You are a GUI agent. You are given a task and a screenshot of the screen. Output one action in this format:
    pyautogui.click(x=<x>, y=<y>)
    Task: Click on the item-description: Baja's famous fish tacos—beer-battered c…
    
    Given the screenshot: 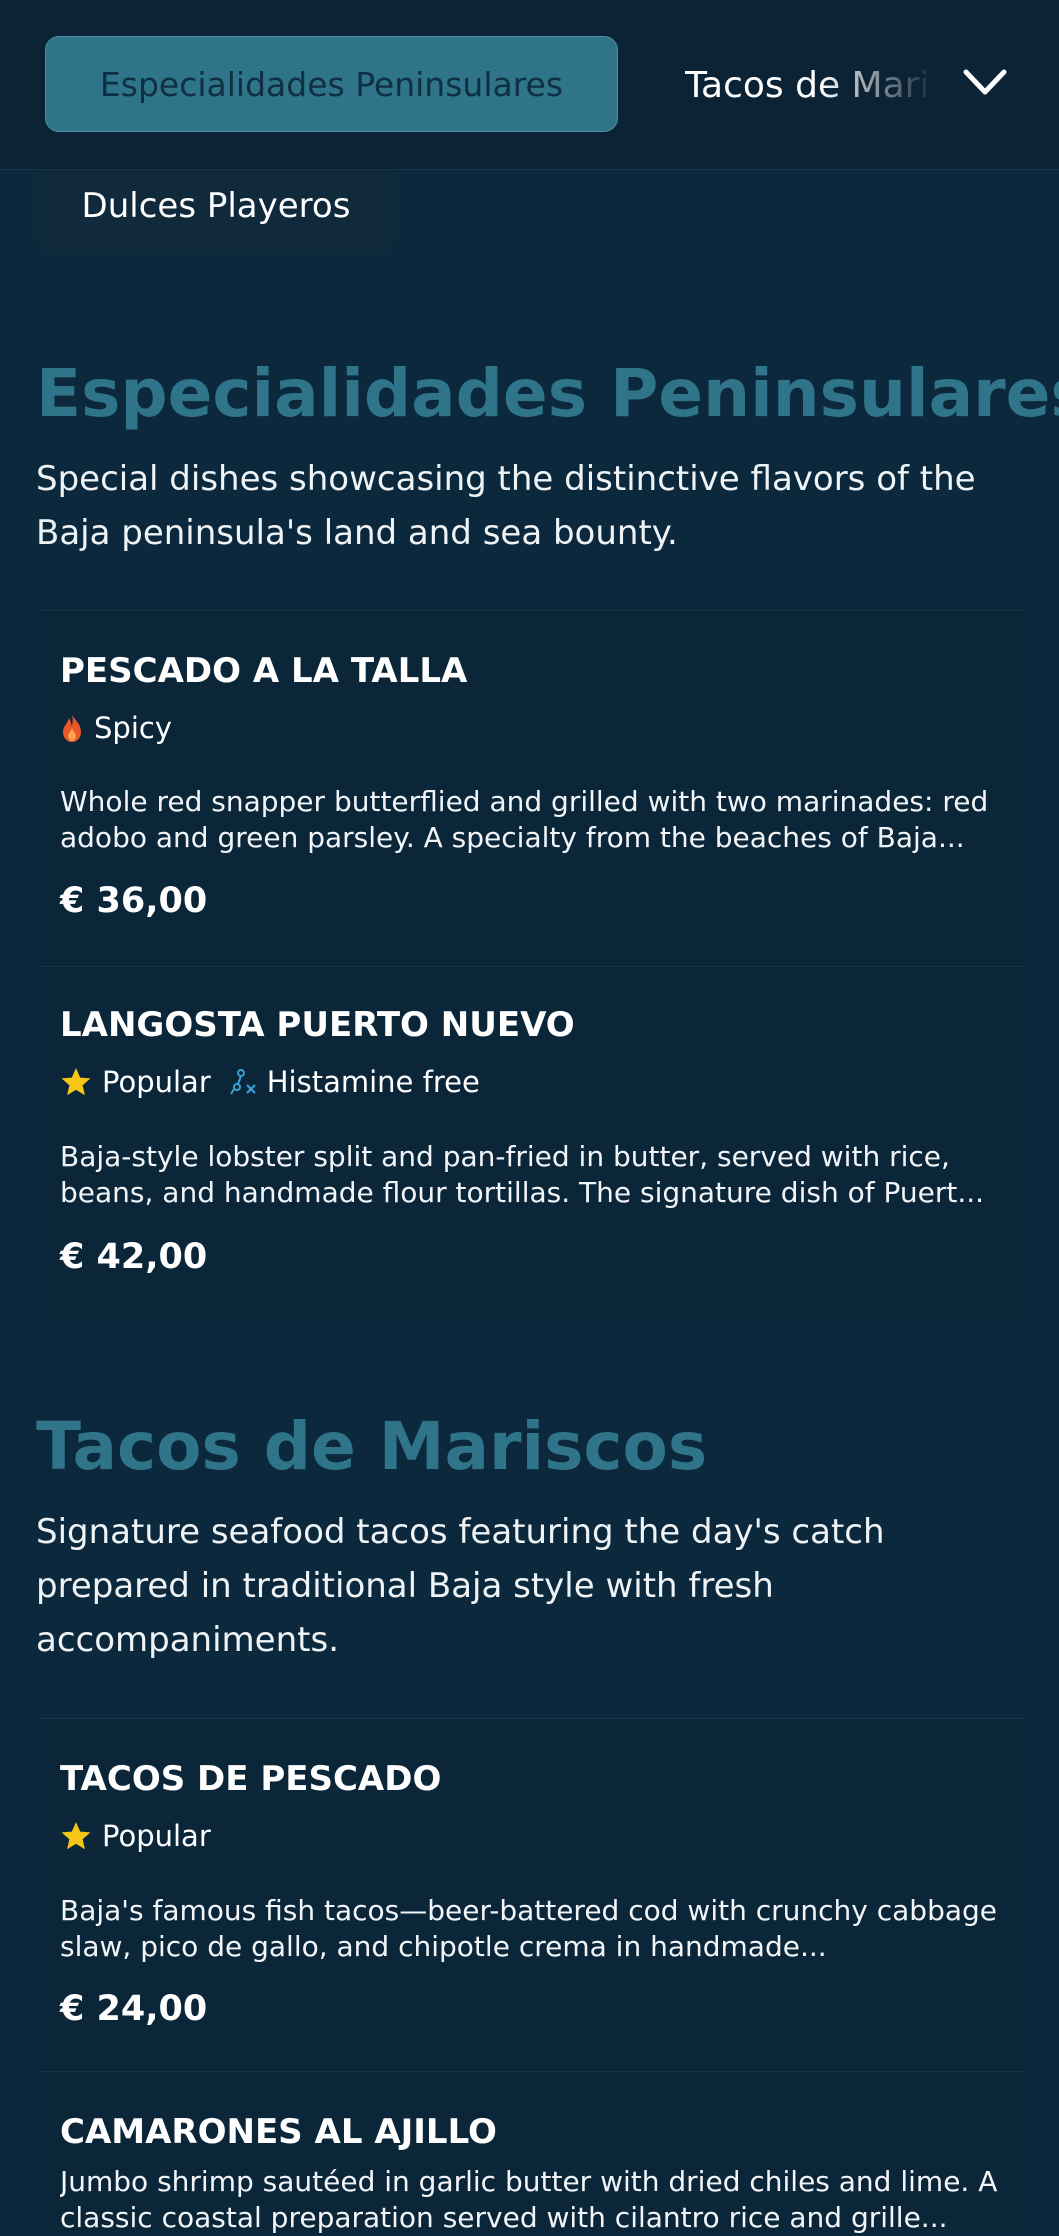 What is the action you would take?
    pyautogui.click(x=529, y=1928)
    